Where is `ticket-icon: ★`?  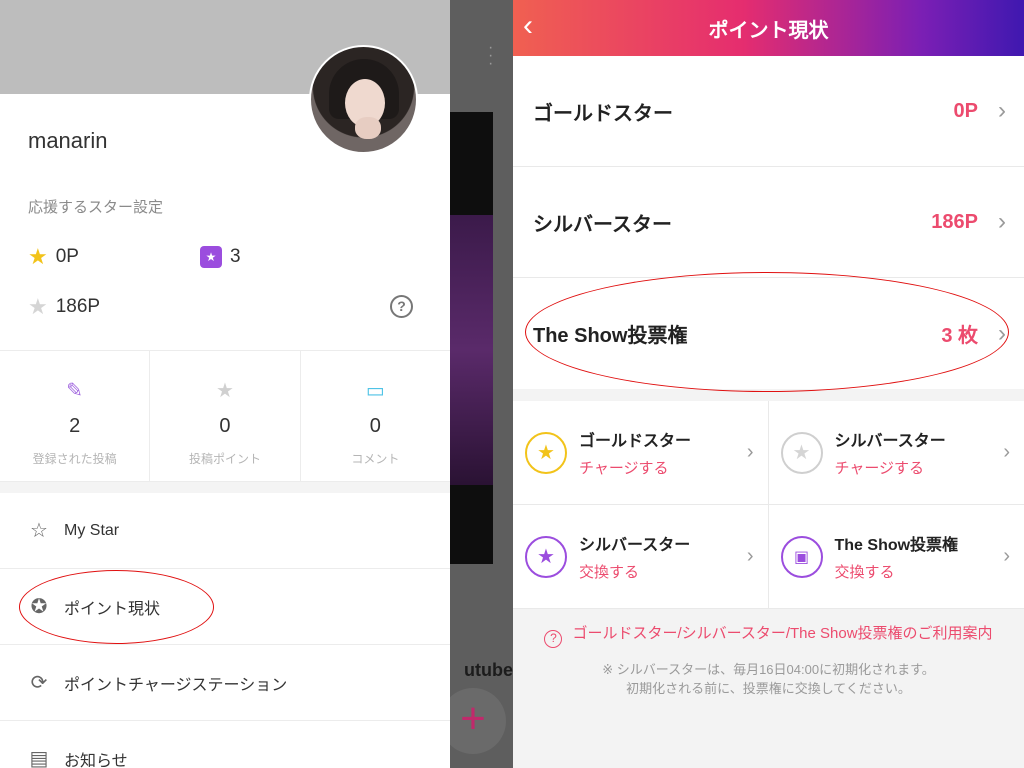
ticket-icon: ★ is located at coordinates (211, 257).